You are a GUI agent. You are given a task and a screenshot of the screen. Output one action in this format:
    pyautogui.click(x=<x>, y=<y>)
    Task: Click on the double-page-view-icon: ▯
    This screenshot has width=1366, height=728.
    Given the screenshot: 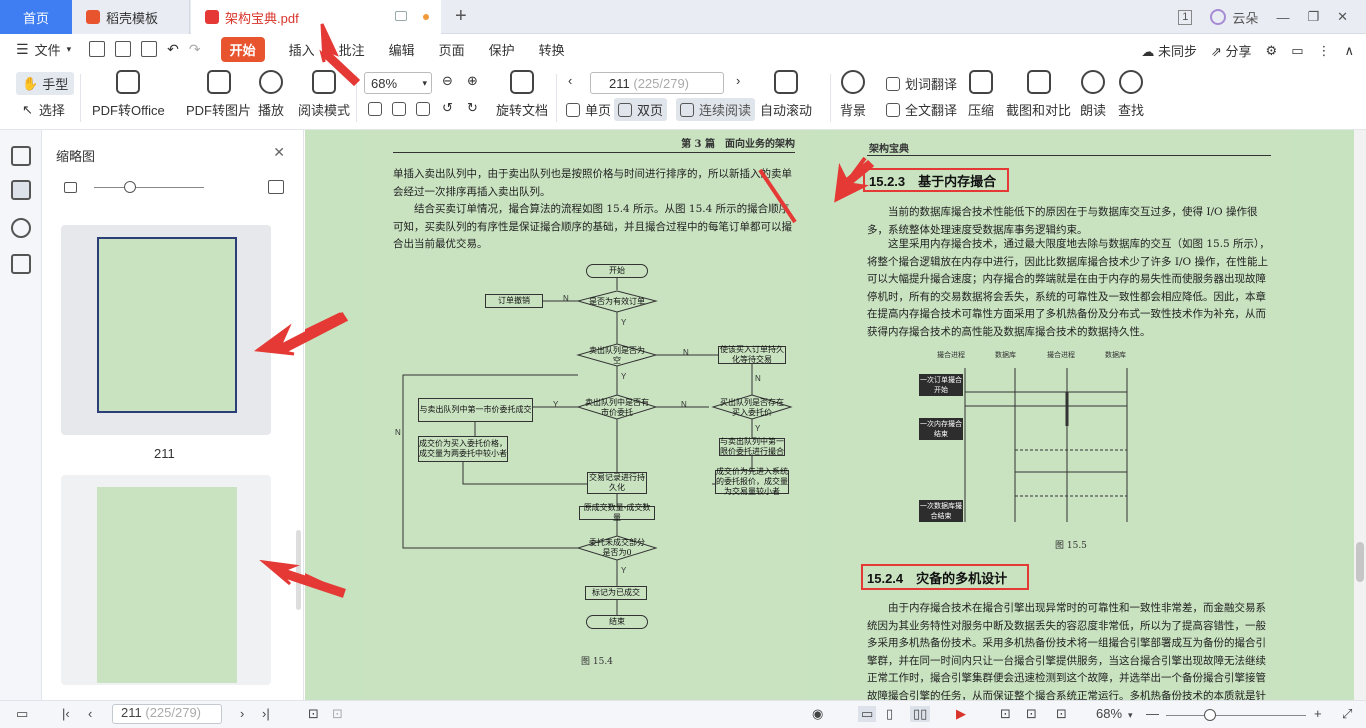 What is the action you would take?
    pyautogui.click(x=889, y=714)
    